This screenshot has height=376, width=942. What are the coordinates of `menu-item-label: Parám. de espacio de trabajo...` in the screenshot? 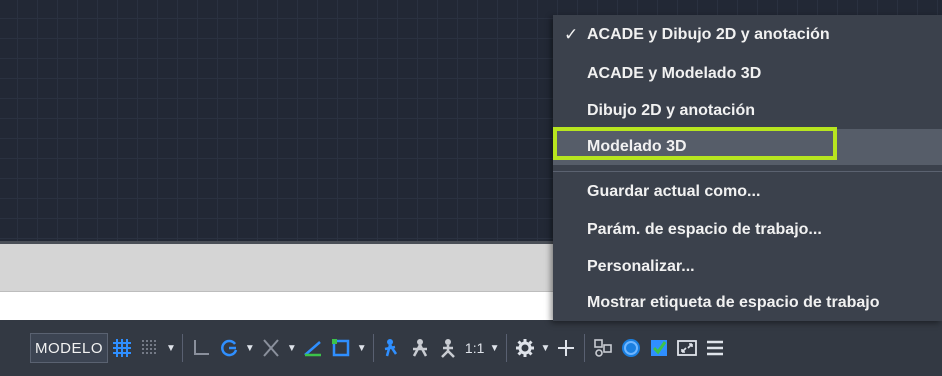 It's located at (704, 229).